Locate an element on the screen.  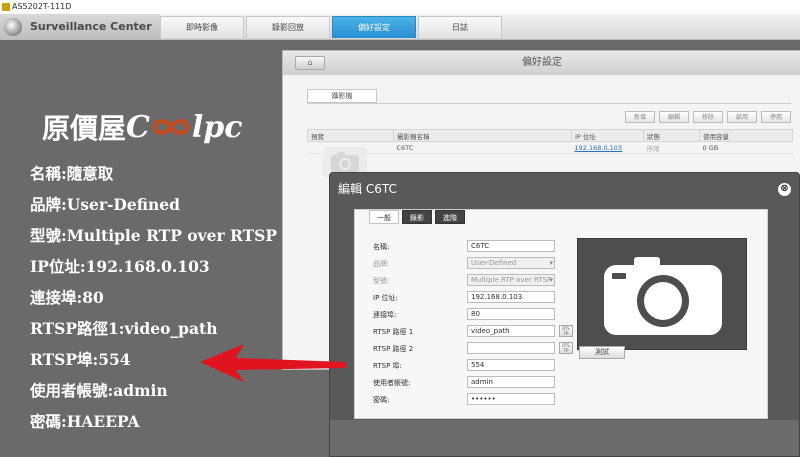
camera-ip-link: 192.168.0.103 is located at coordinates (607, 147).